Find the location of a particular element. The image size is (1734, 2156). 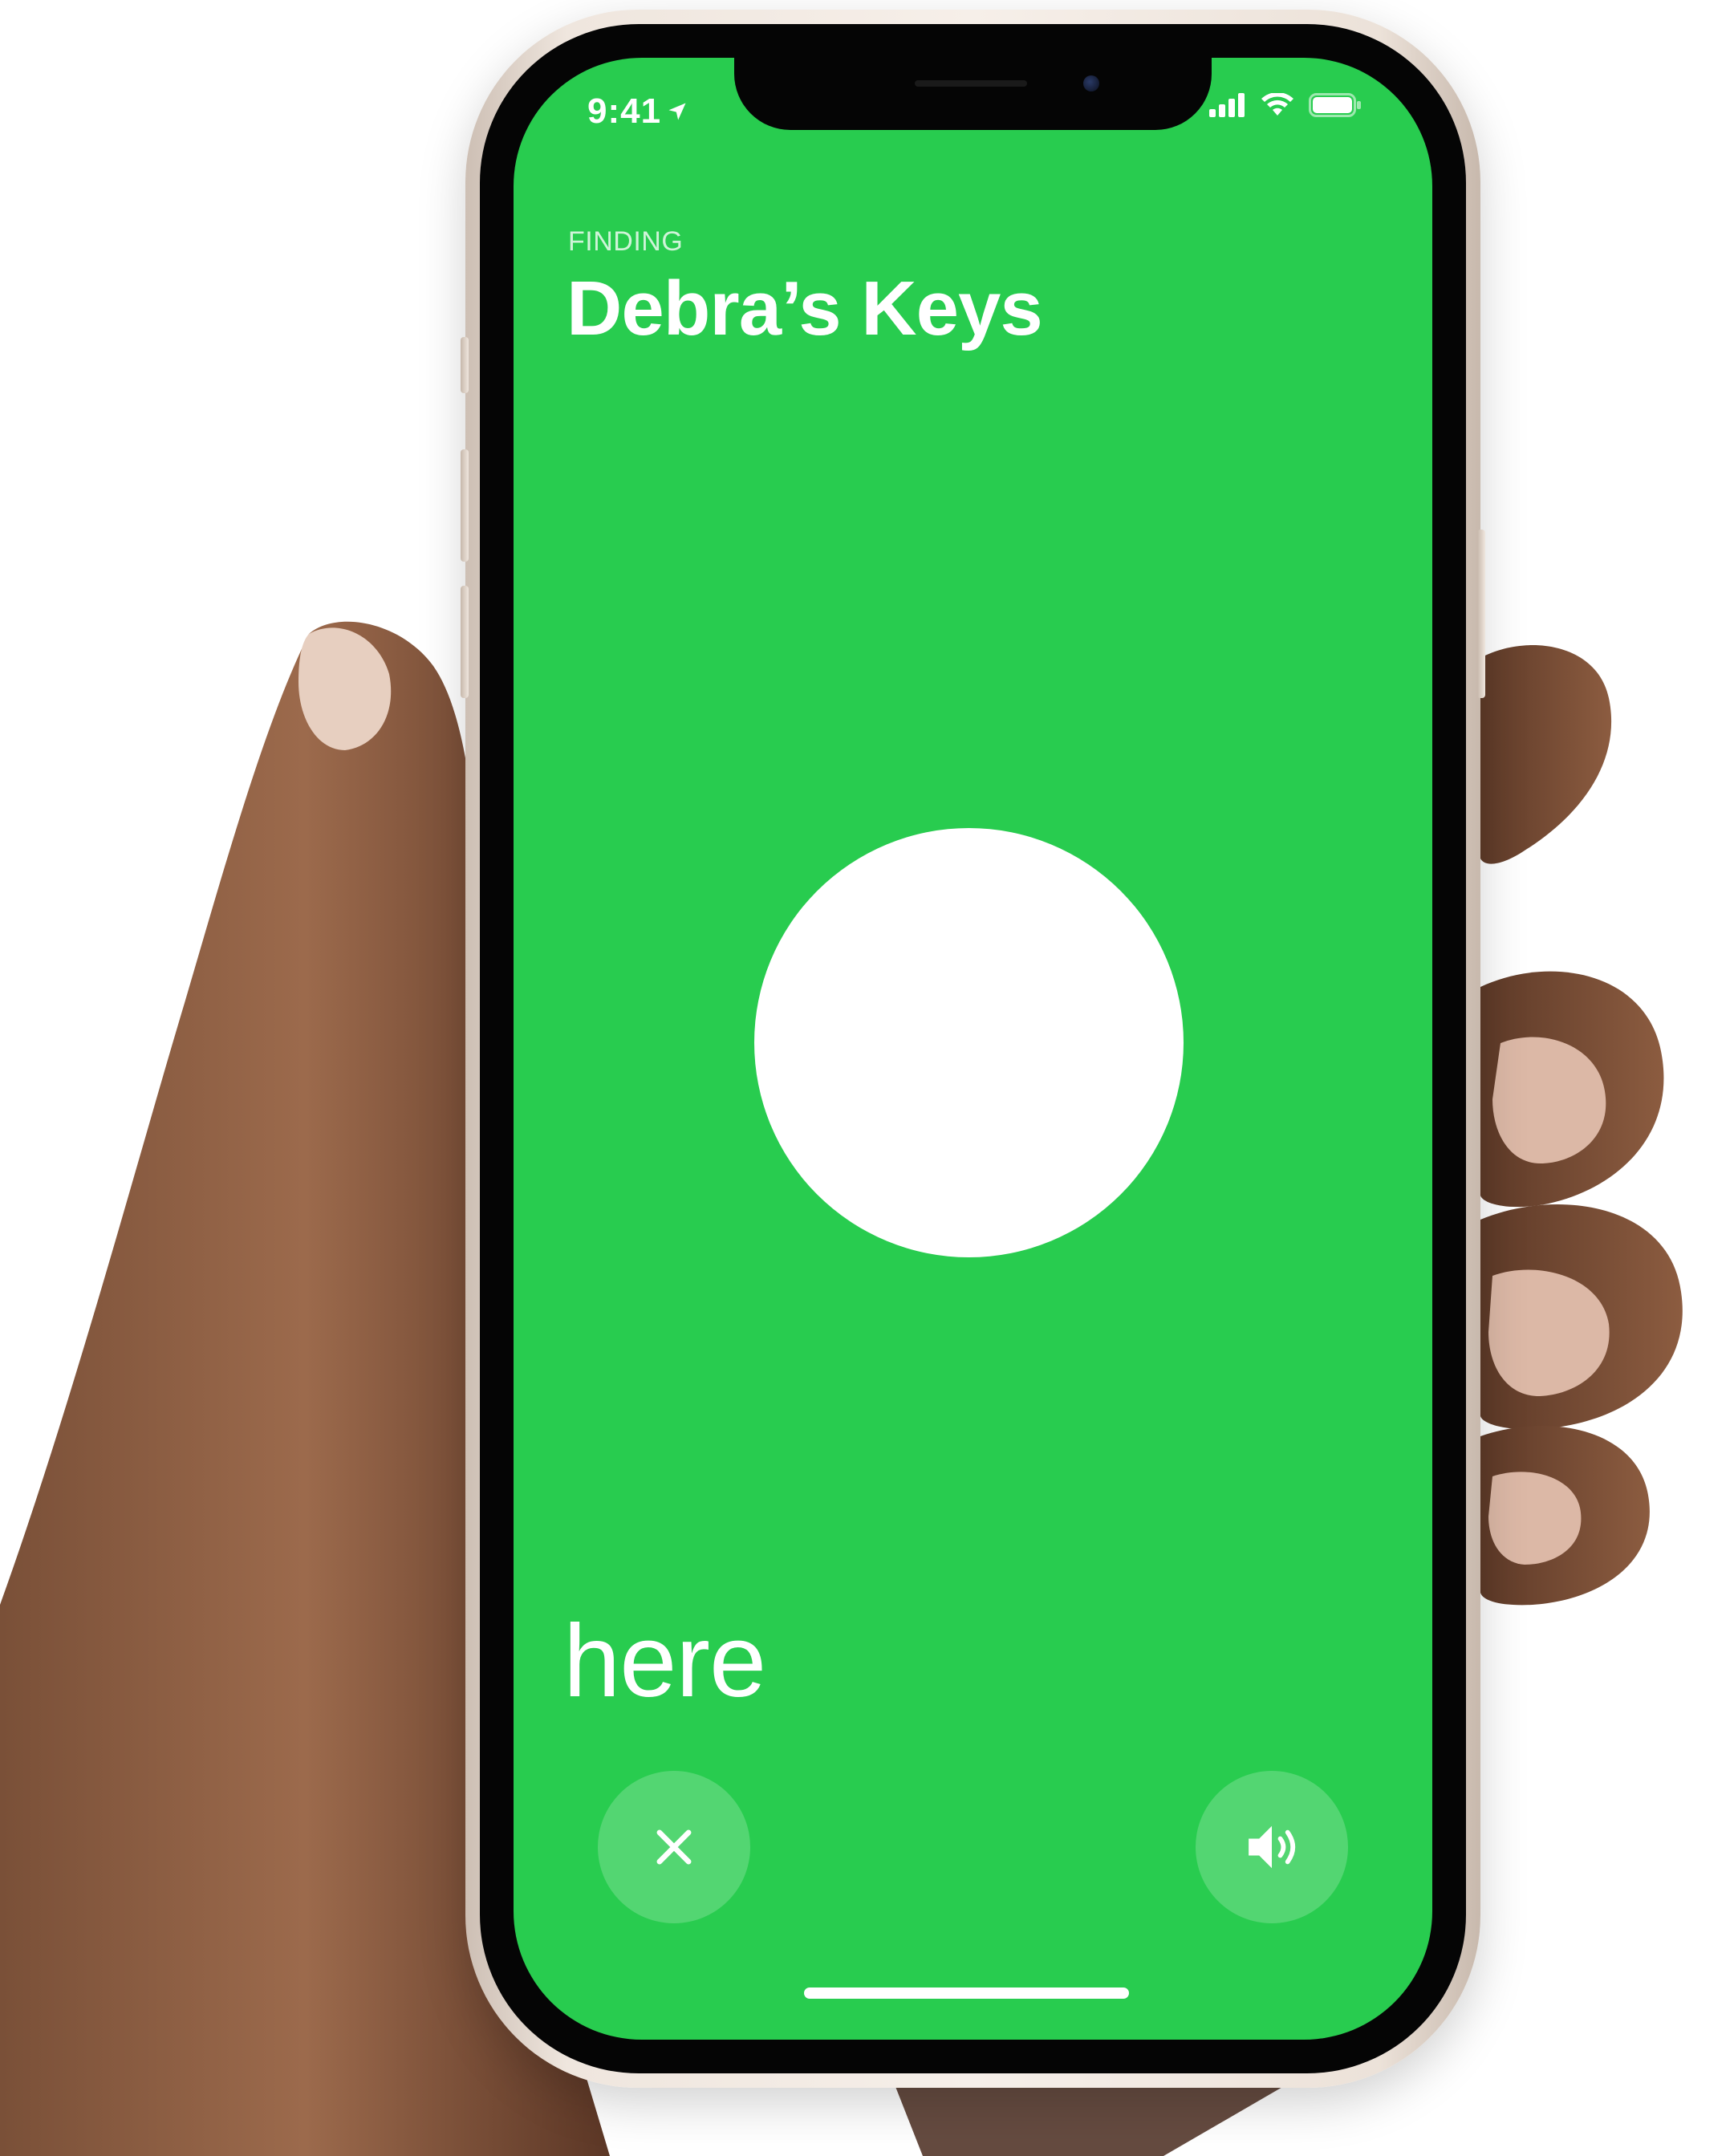

close-button is located at coordinates (674, 1847).